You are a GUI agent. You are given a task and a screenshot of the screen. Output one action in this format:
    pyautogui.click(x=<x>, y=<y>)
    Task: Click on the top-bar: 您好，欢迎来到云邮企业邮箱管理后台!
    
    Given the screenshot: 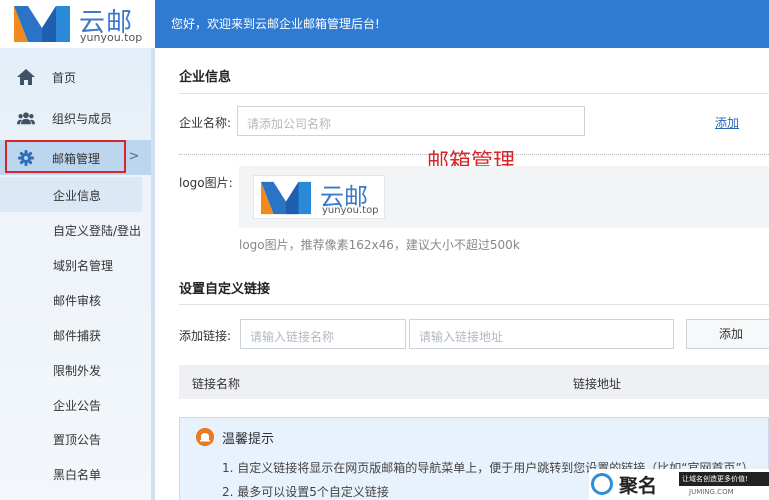 What is the action you would take?
    pyautogui.click(x=462, y=24)
    